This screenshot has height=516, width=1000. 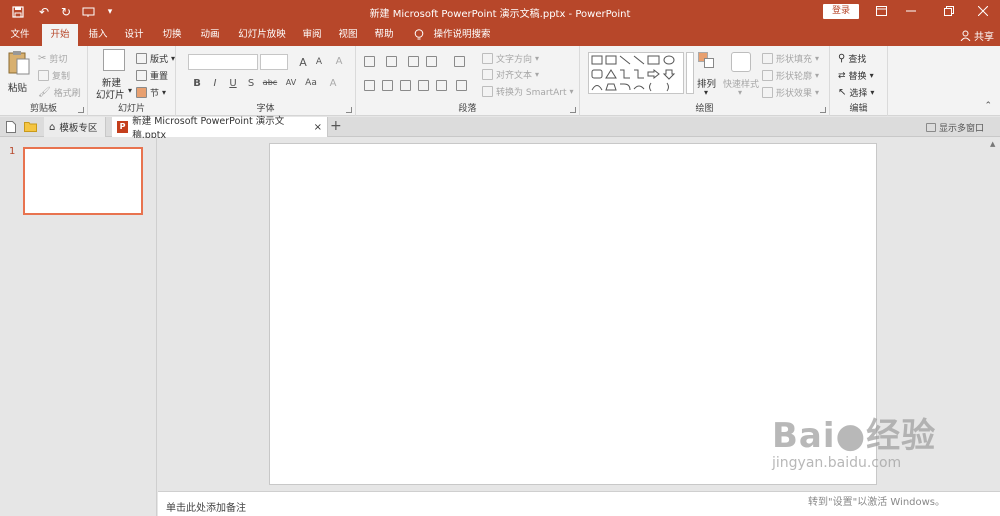 What do you see at coordinates (431, 61) in the screenshot?
I see `increase-indent-icon` at bounding box center [431, 61].